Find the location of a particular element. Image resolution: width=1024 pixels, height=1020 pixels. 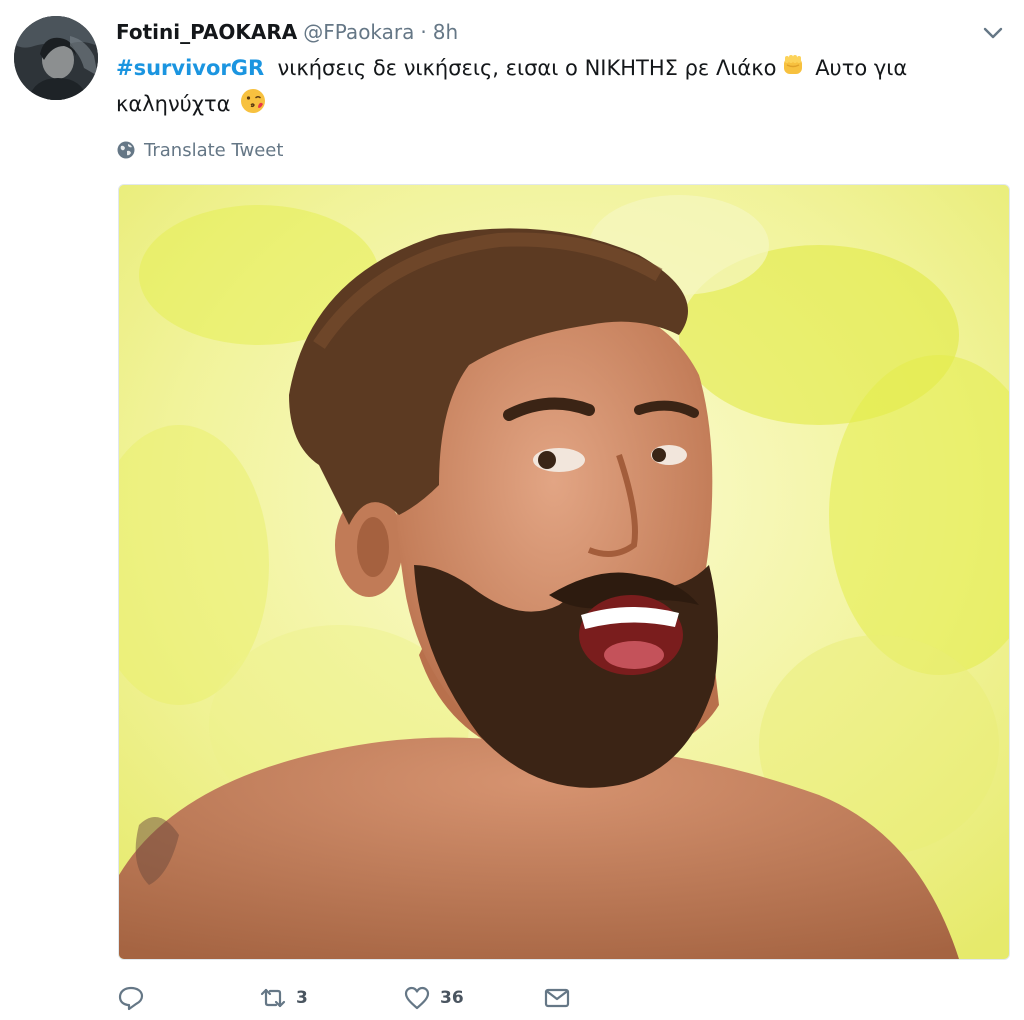

envelope-icon is located at coordinates (557, 998).